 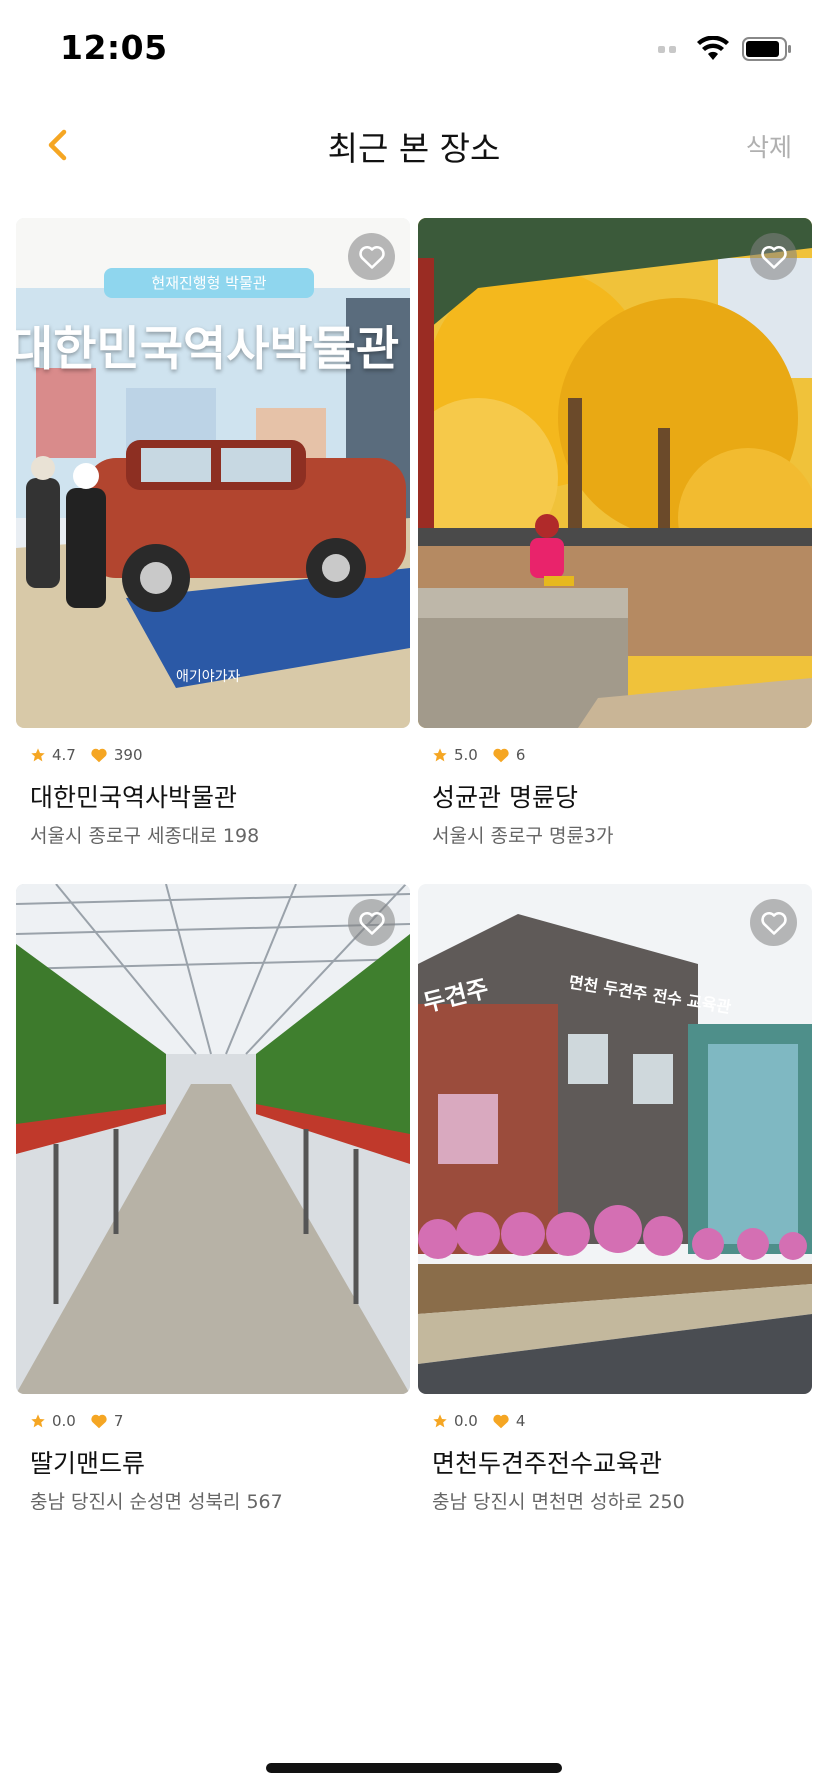 What do you see at coordinates (213, 473) in the screenshot?
I see `place-photo: 현재진행형 박물관 대한민국역사박물관 애기야가자` at bounding box center [213, 473].